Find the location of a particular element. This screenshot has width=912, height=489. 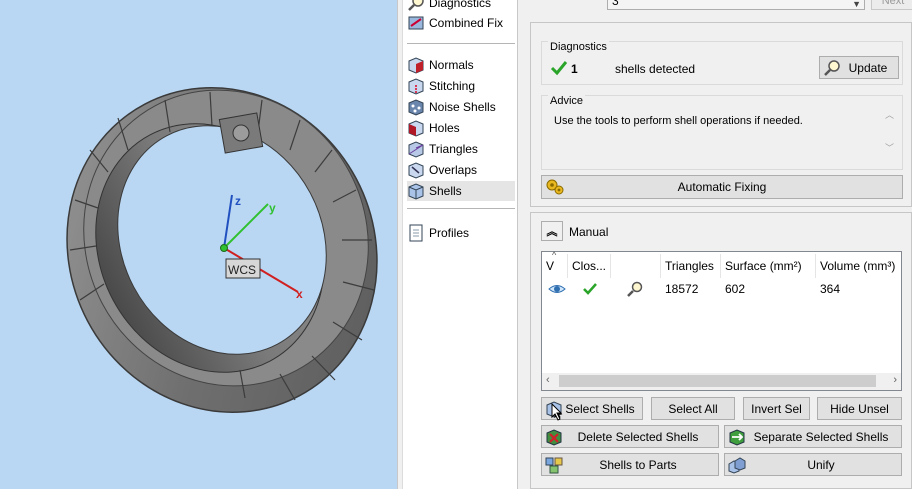

unify-label: Unify is located at coordinates (821, 464).